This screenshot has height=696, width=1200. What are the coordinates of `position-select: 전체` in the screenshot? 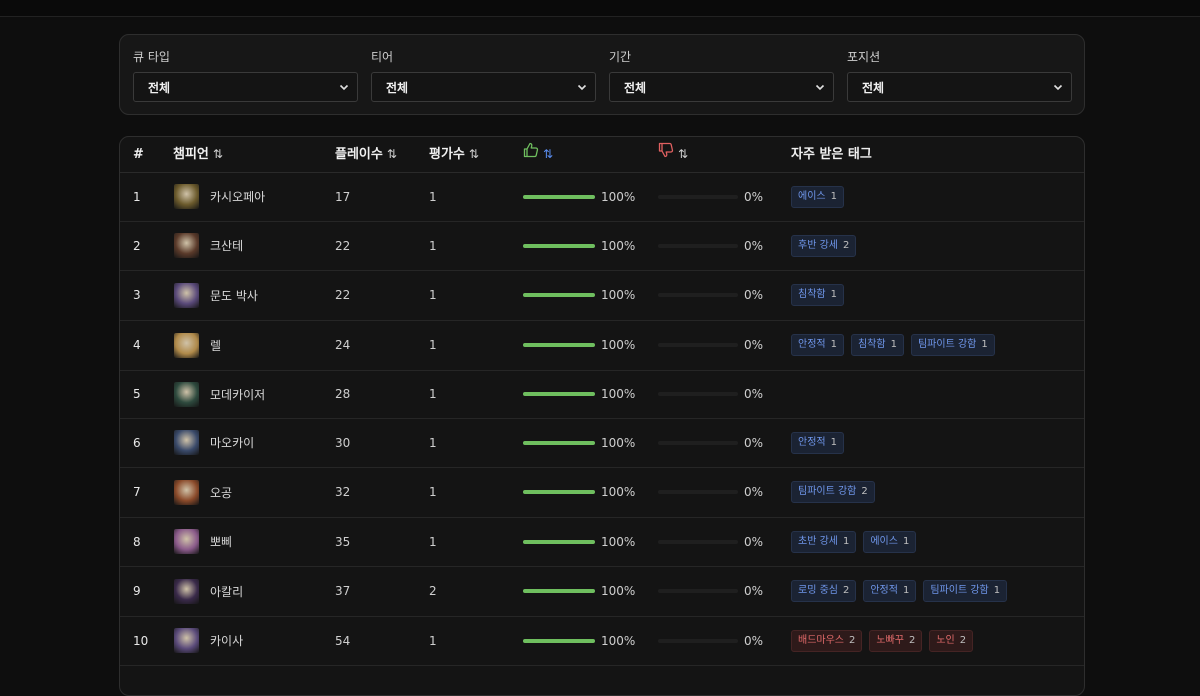 It's located at (959, 87).